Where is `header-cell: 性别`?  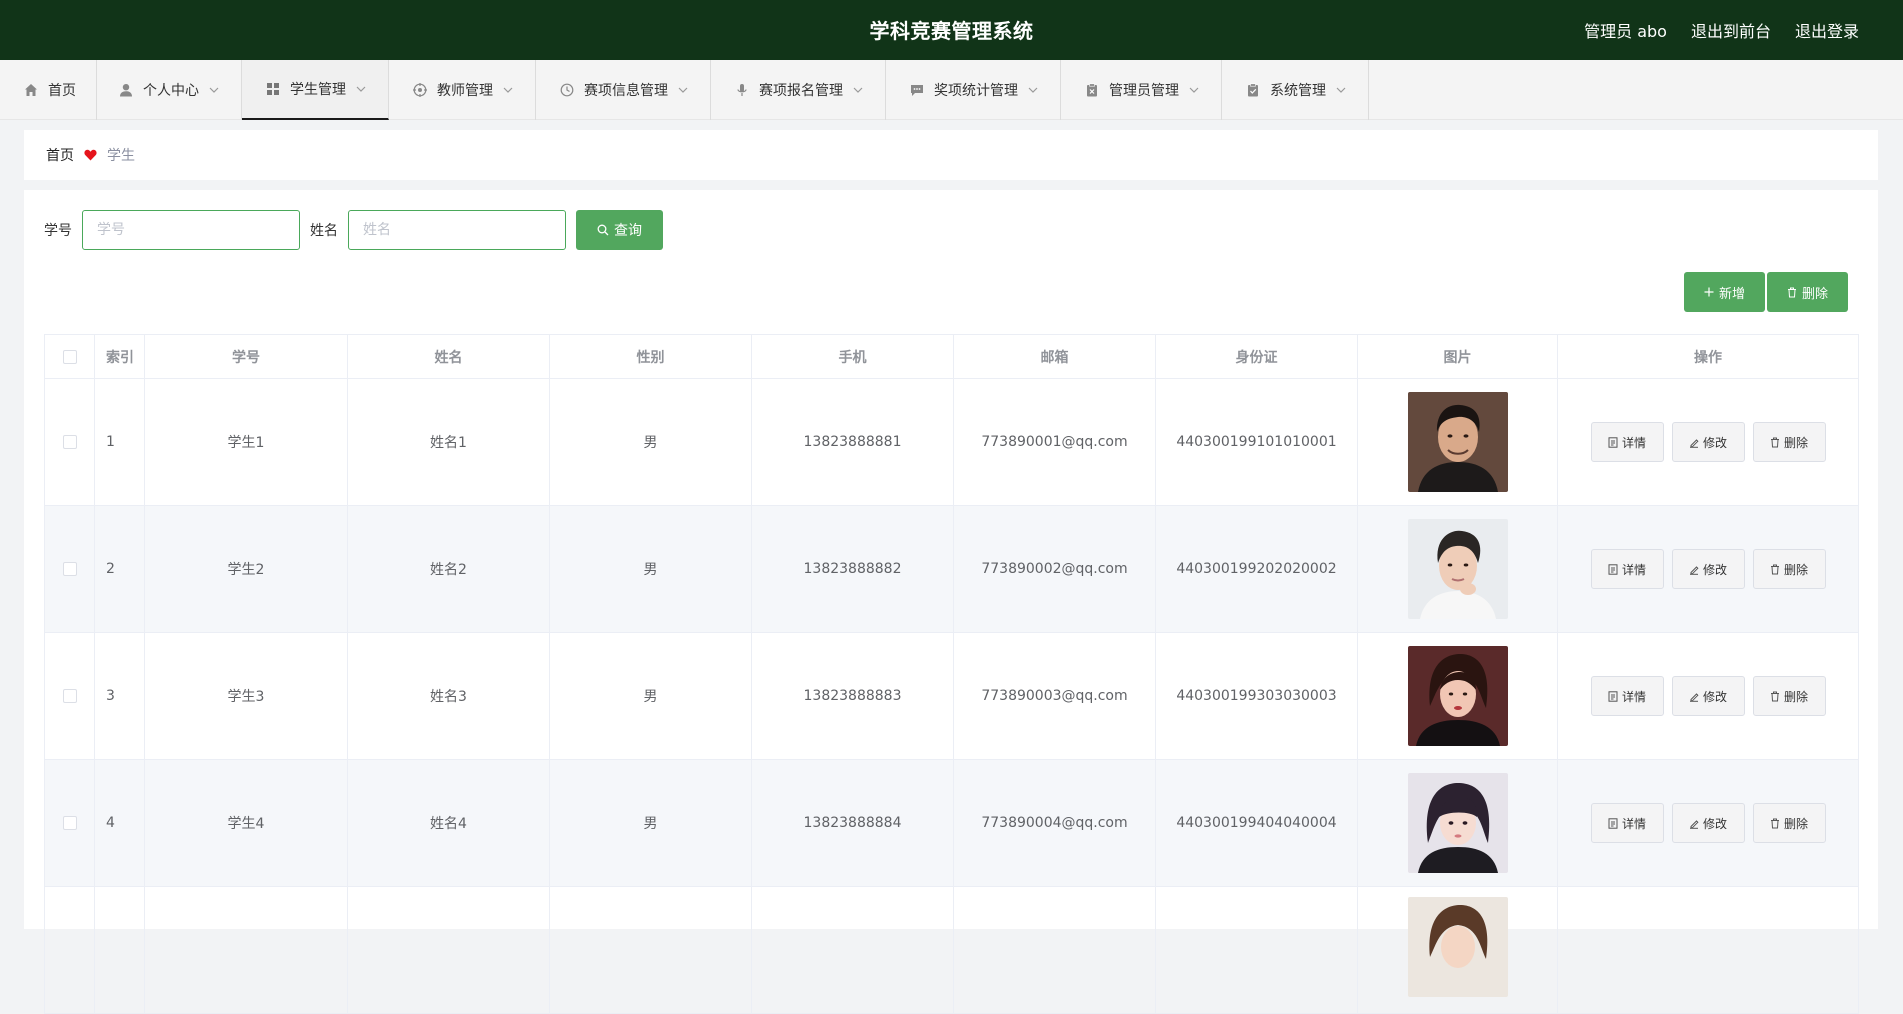
header-cell: 性别 is located at coordinates (651, 356).